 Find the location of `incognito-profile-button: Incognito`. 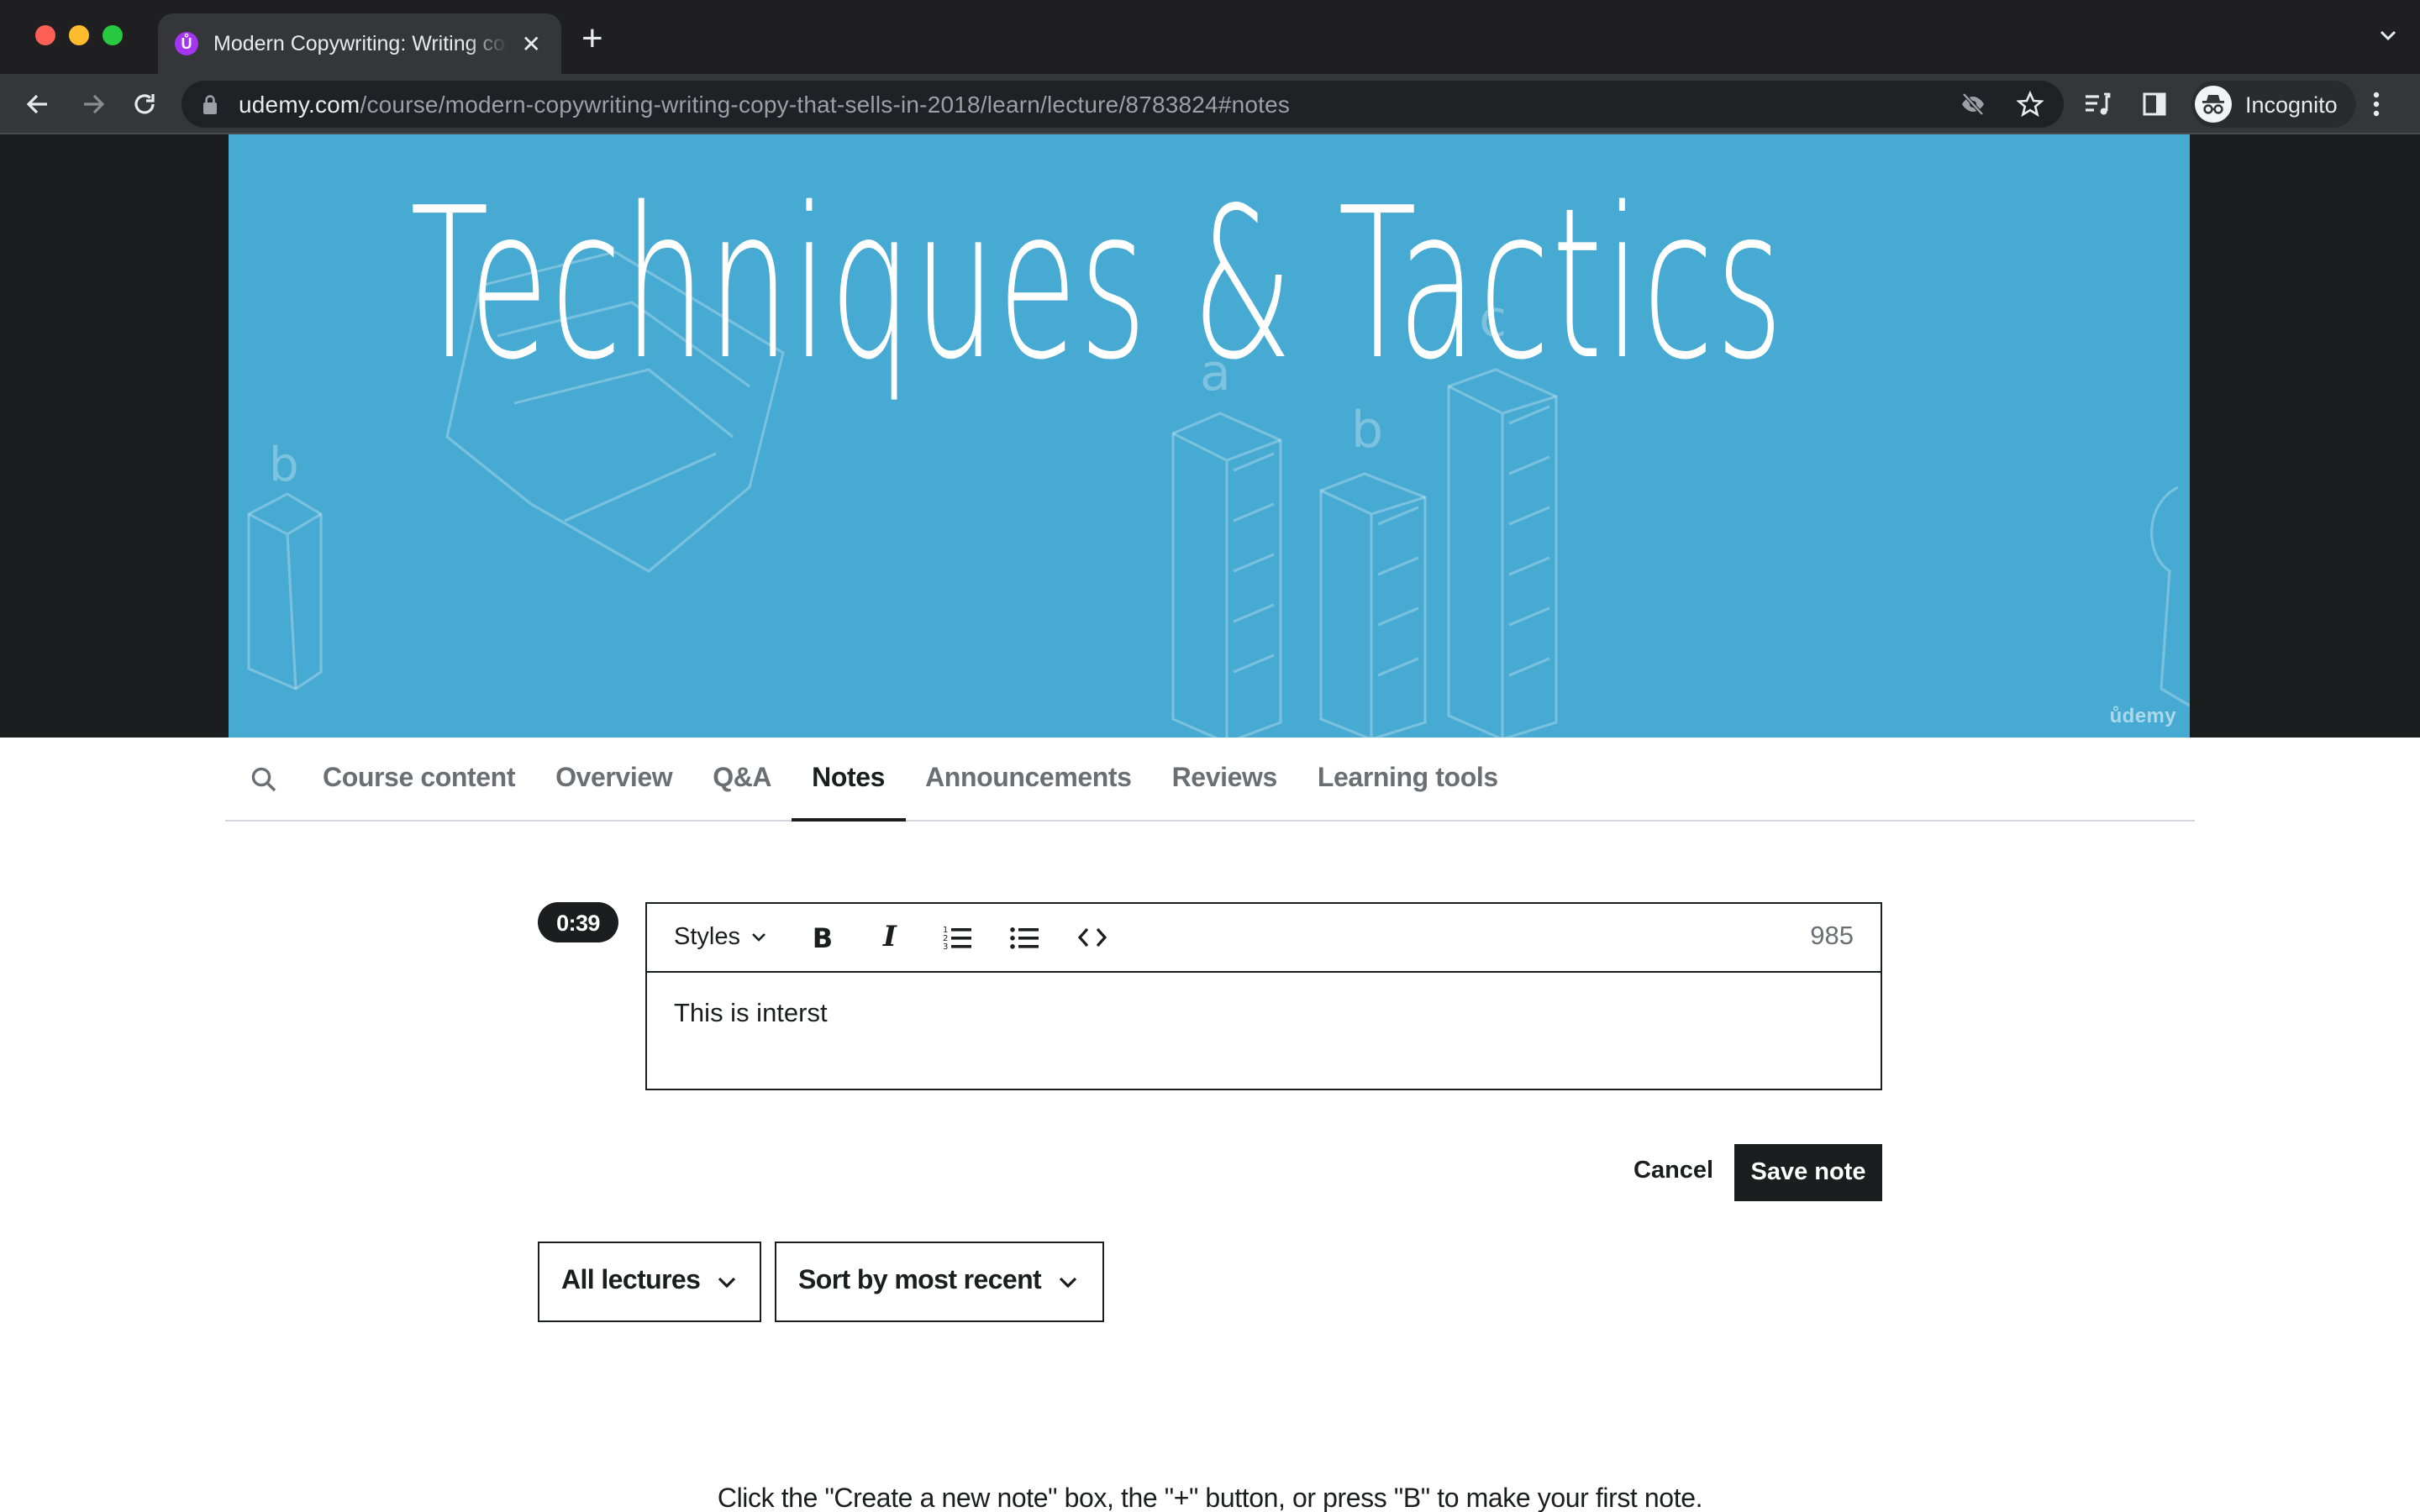

incognito-profile-button: Incognito is located at coordinates (2273, 104).